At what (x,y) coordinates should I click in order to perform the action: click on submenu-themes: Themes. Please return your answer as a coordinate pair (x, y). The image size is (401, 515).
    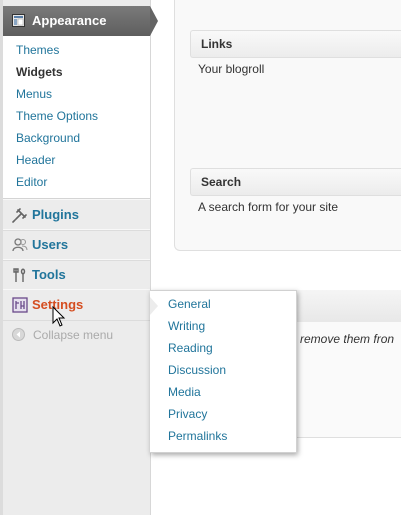
    Looking at the image, I should click on (37, 50).